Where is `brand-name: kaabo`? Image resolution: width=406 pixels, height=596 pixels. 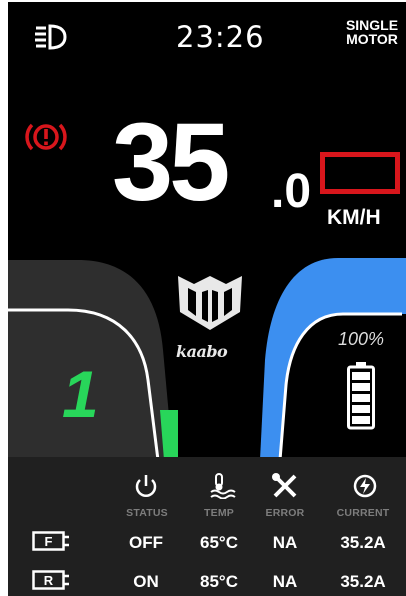 brand-name: kaabo is located at coordinates (202, 351).